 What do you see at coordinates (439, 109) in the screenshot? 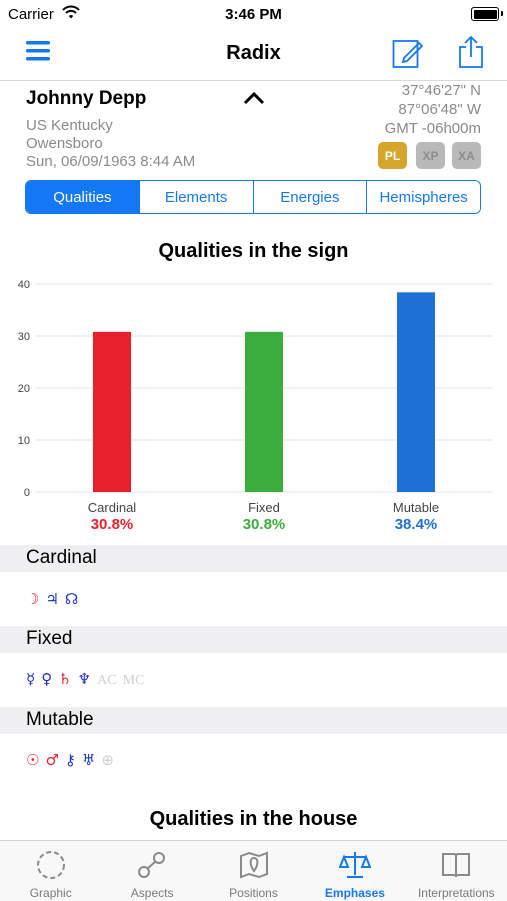
I see `longitude: 87°06'48" W` at bounding box center [439, 109].